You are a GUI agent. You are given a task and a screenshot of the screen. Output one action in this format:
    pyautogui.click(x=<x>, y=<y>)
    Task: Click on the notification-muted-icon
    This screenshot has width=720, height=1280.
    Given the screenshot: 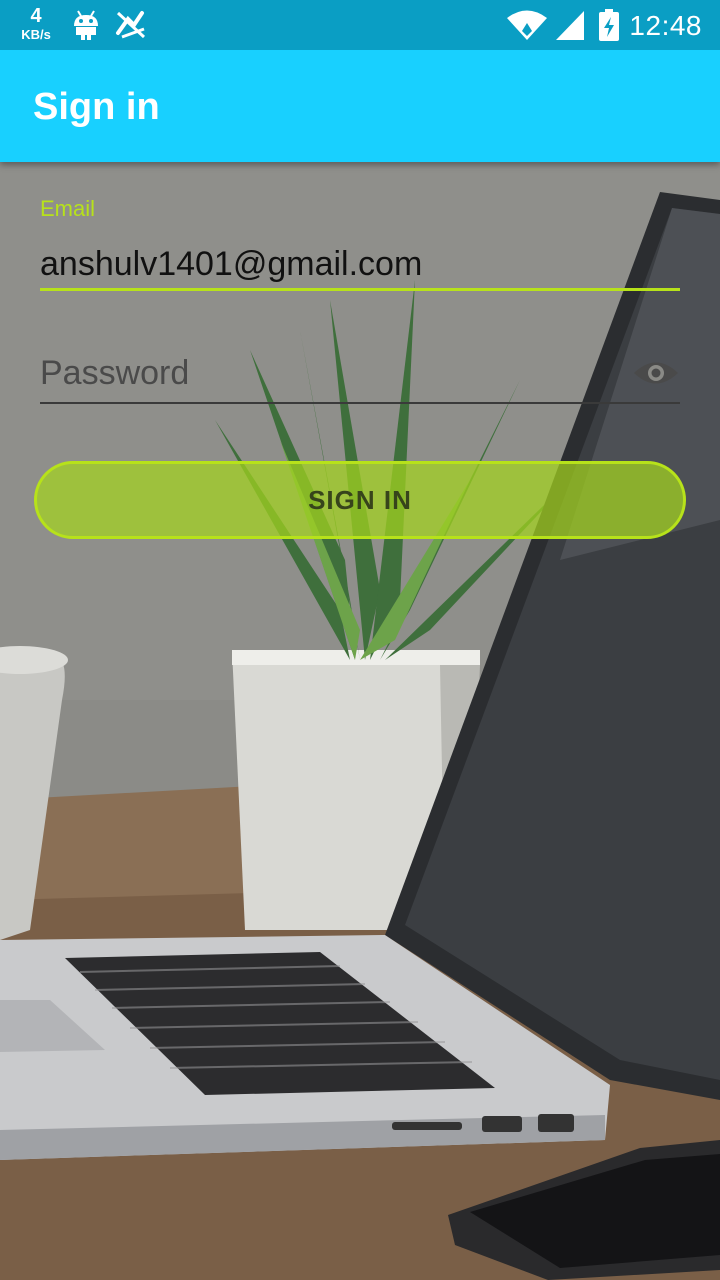 What is the action you would take?
    pyautogui.click(x=131, y=25)
    